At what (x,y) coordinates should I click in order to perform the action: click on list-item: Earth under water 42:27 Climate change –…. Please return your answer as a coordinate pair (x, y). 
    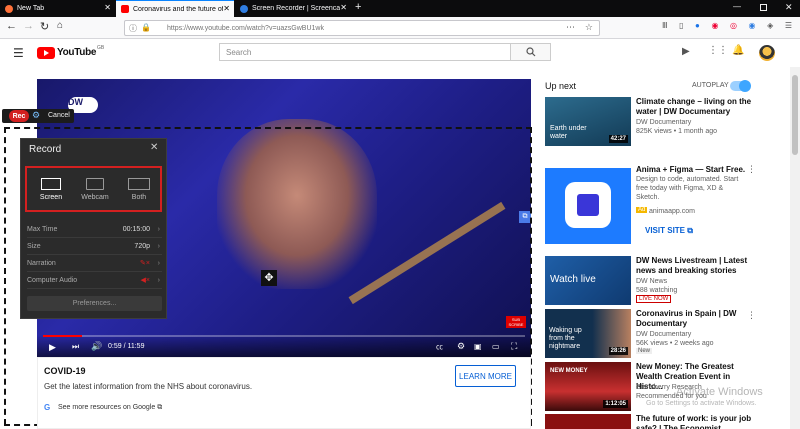
    Looking at the image, I should click on (652, 123).